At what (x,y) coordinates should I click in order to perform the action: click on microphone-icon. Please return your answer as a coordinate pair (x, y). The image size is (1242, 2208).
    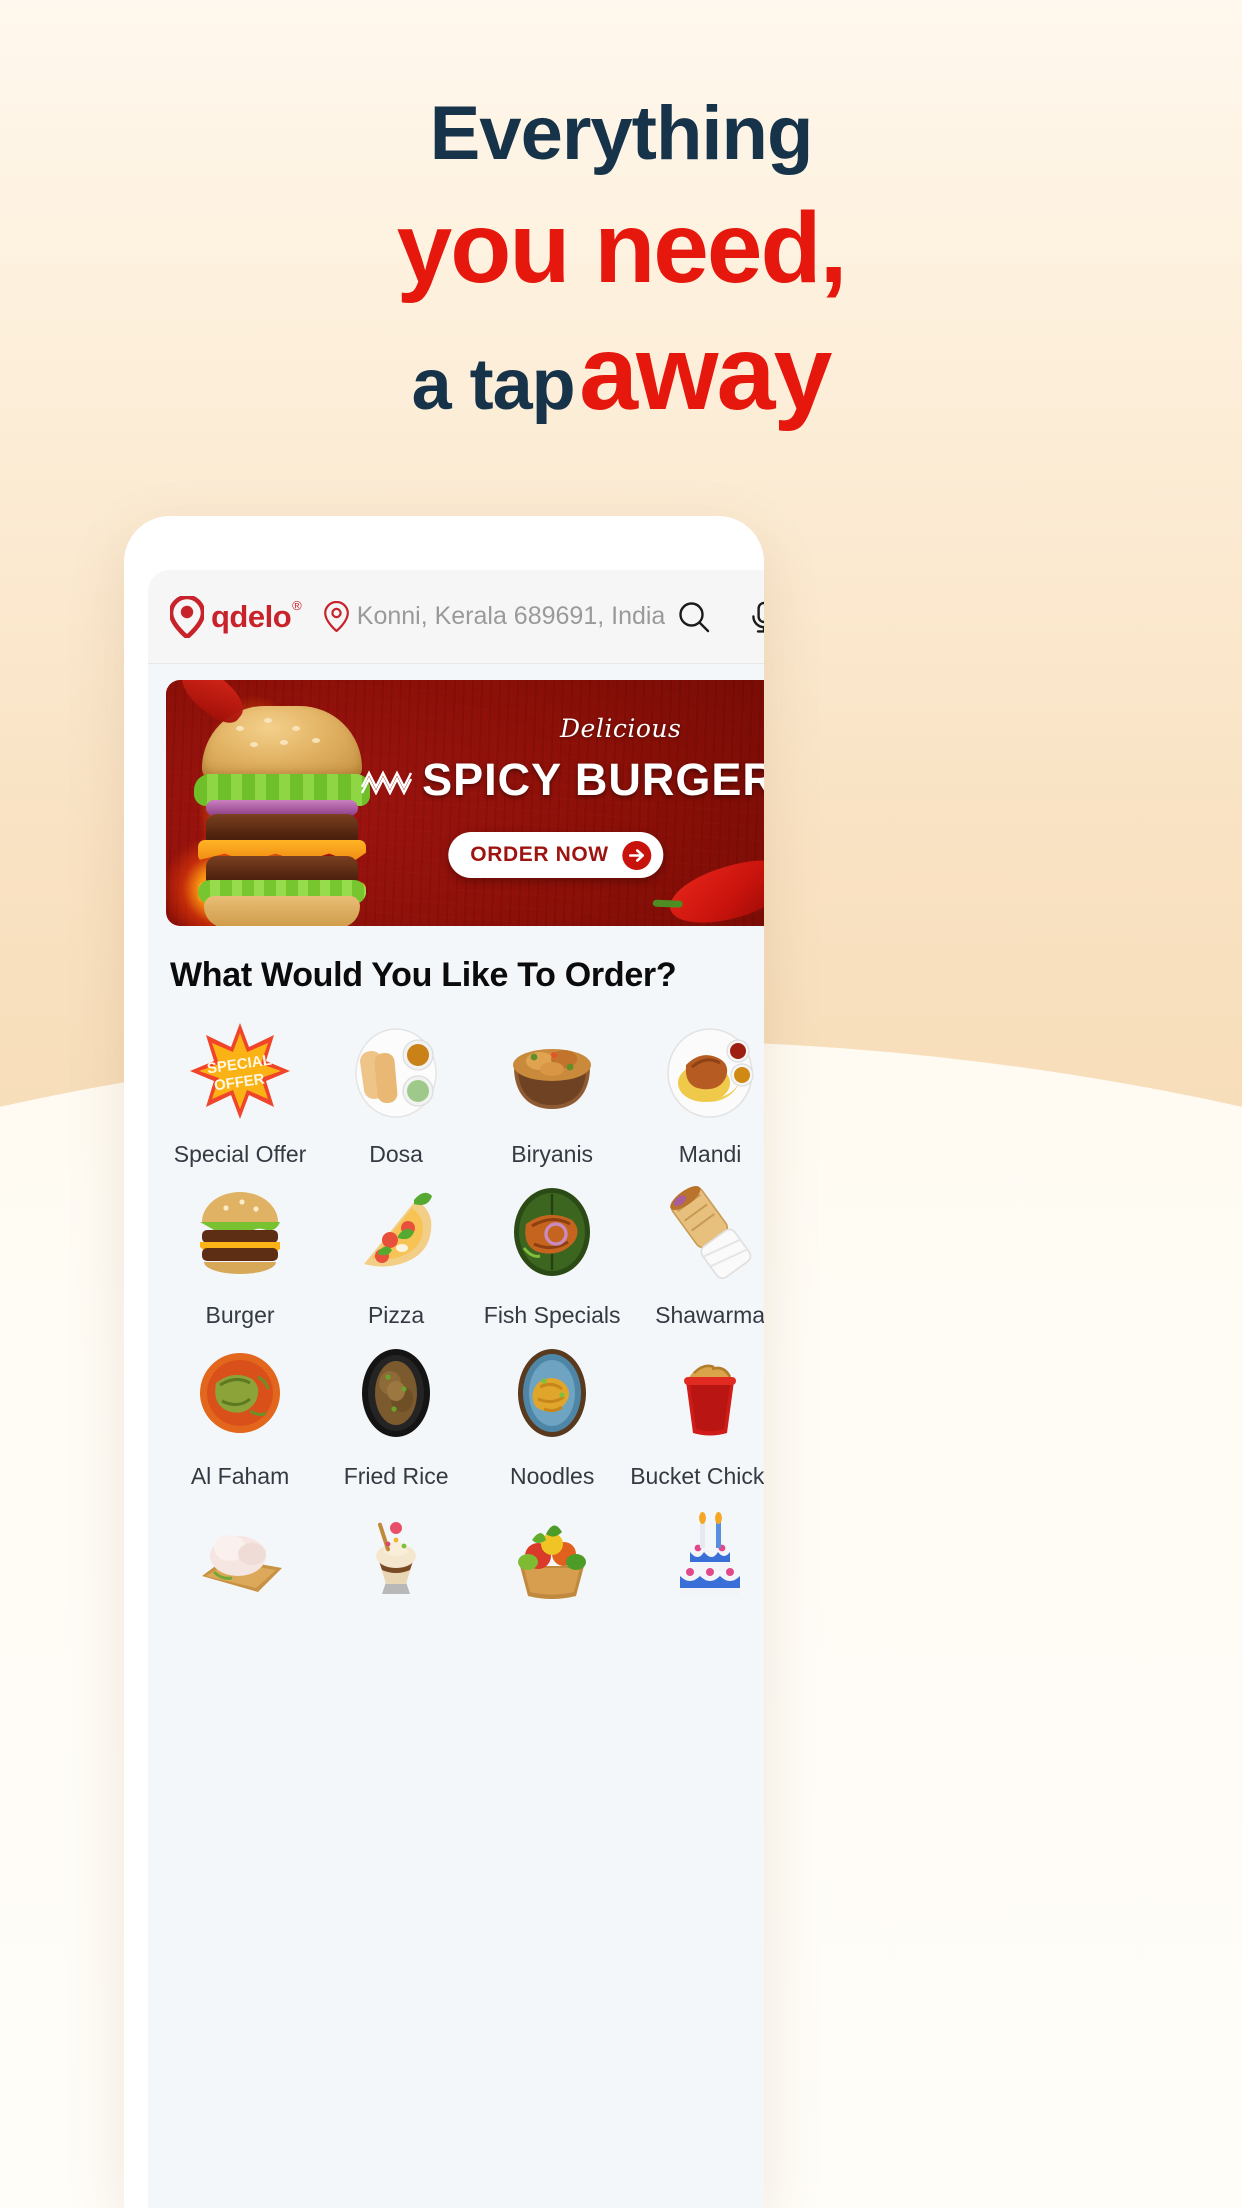
    Looking at the image, I should click on (755, 617).